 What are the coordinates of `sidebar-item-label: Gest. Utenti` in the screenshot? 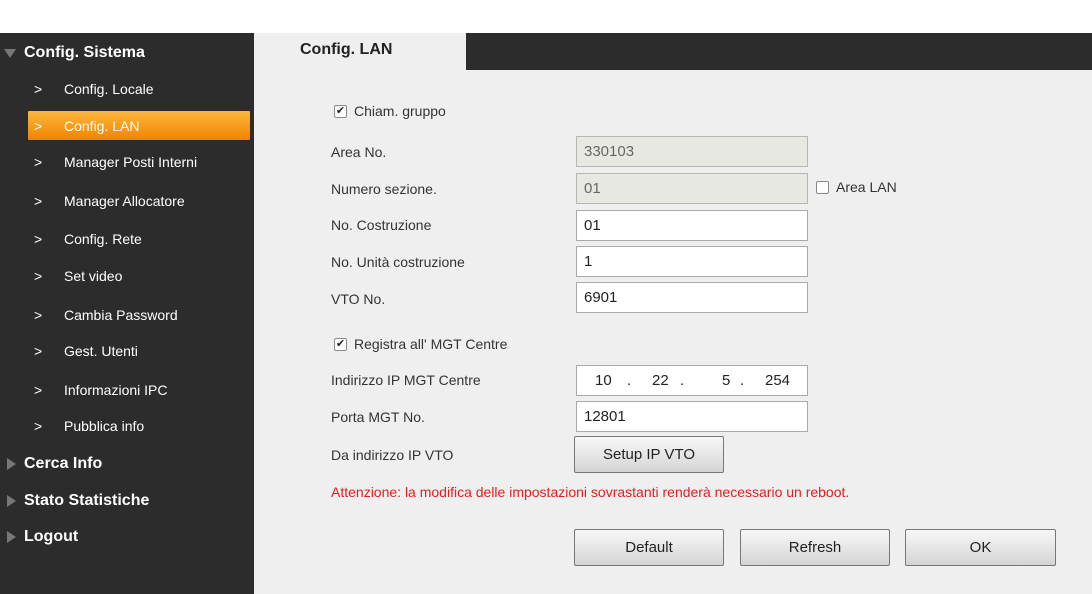 It's located at (101, 351).